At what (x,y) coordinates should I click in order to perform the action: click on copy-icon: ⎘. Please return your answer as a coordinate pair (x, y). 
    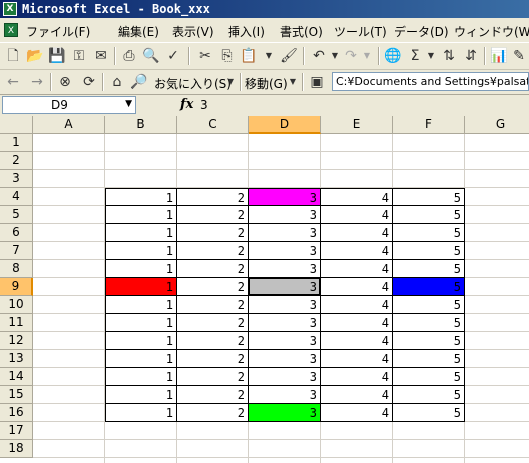
    Looking at the image, I should click on (227, 56).